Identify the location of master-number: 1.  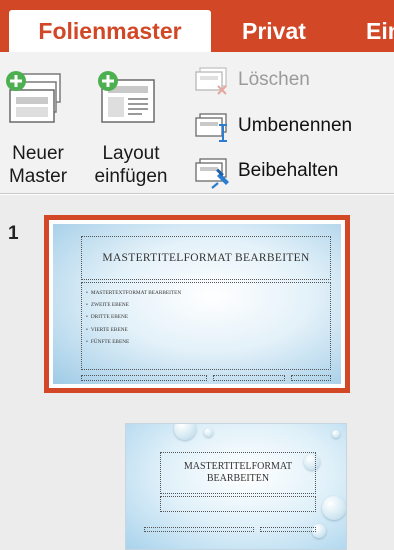
(13, 233).